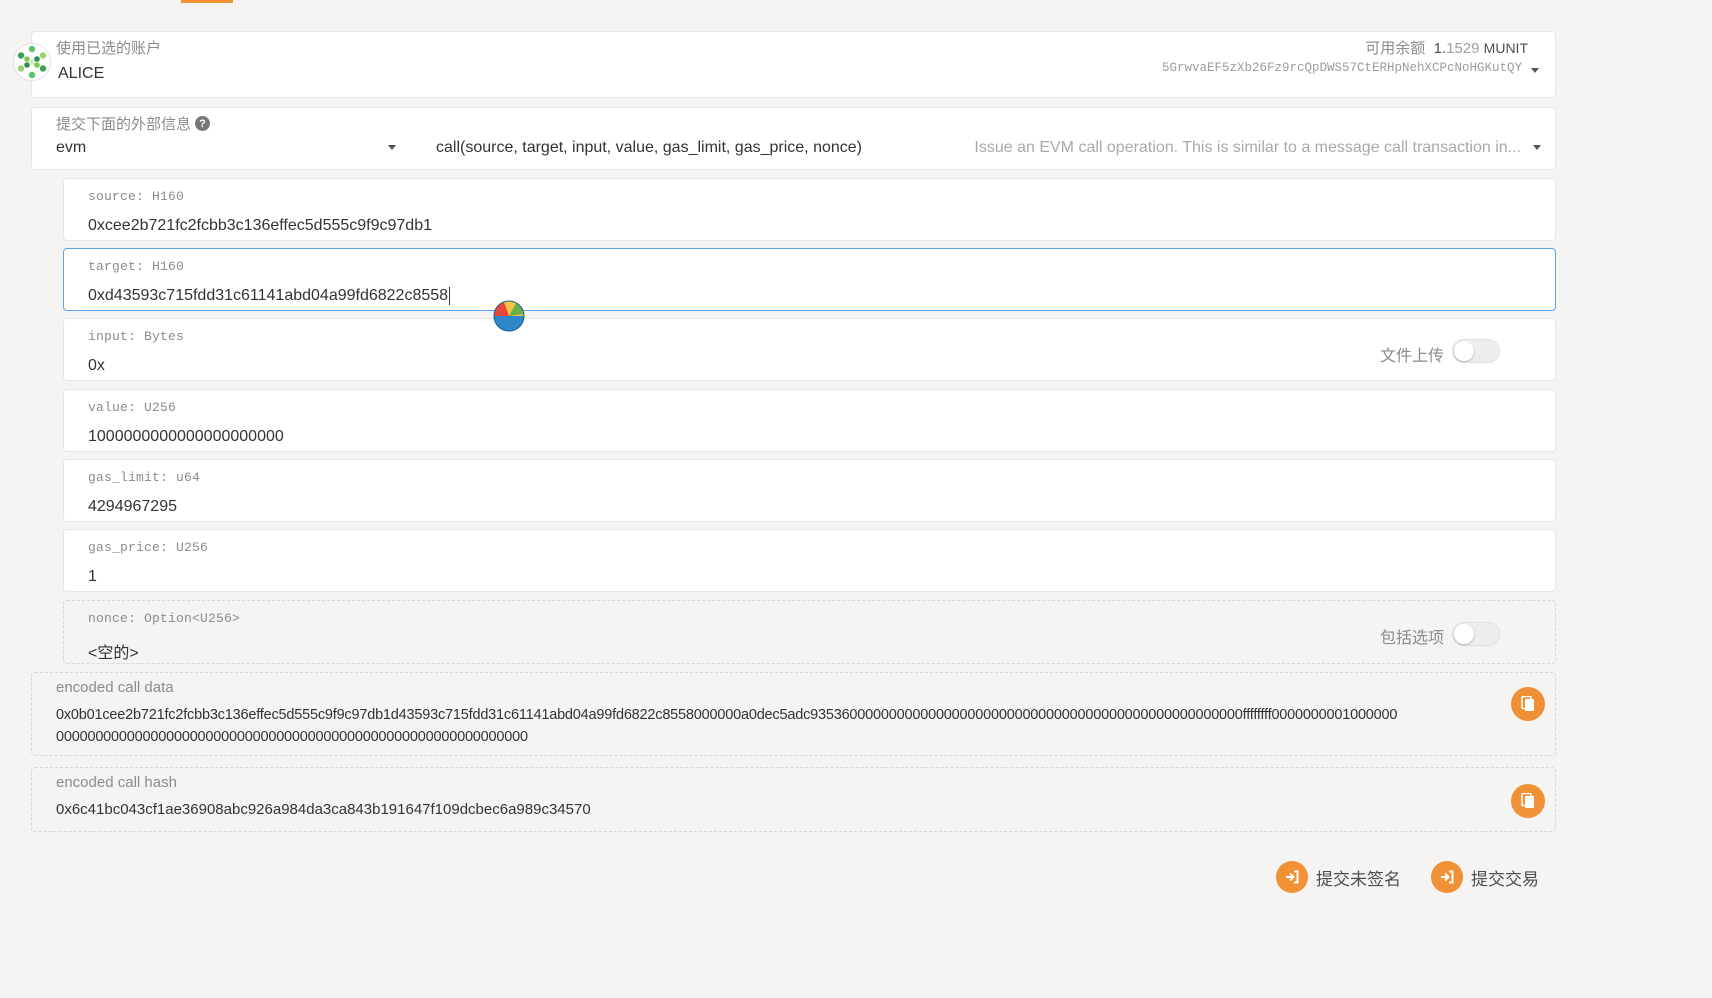 Image resolution: width=1712 pixels, height=998 pixels. What do you see at coordinates (1358, 879) in the screenshot?
I see `submit-unsigned-label: 提交未签名` at bounding box center [1358, 879].